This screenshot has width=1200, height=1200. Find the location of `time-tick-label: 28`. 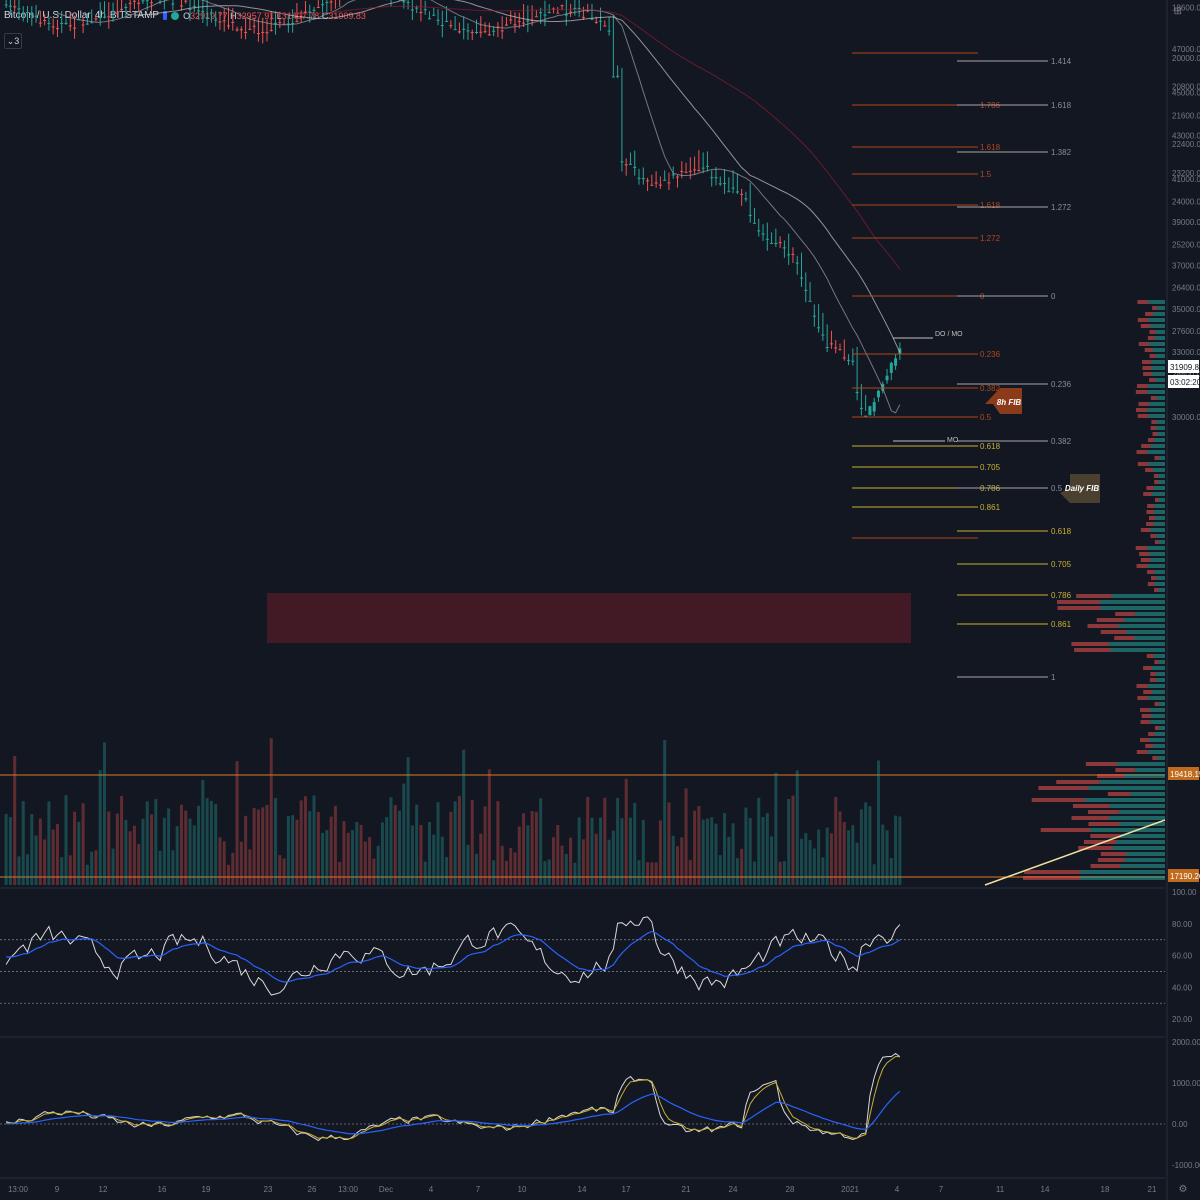

time-tick-label: 28 is located at coordinates (790, 1189).